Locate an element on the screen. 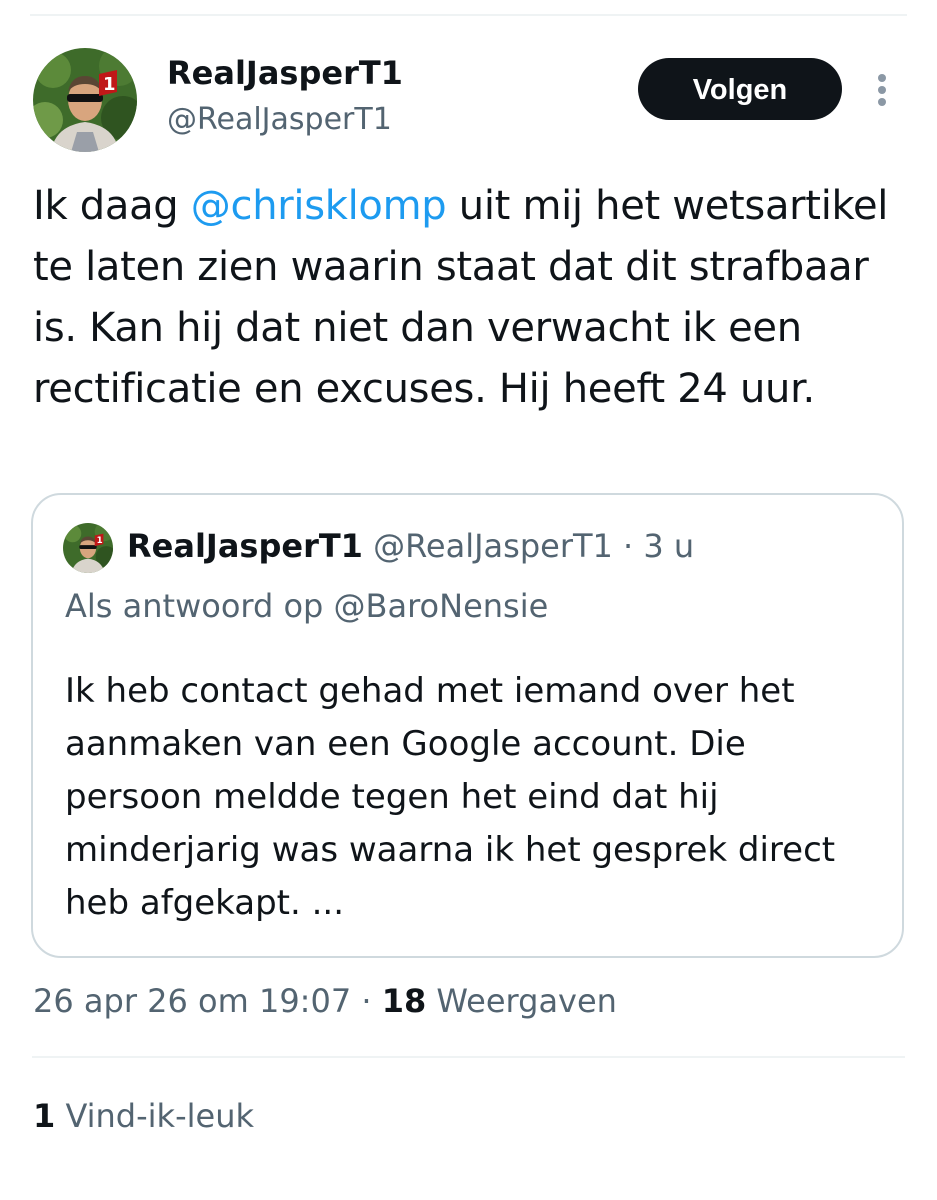  avatar: 1 is located at coordinates (85, 100).